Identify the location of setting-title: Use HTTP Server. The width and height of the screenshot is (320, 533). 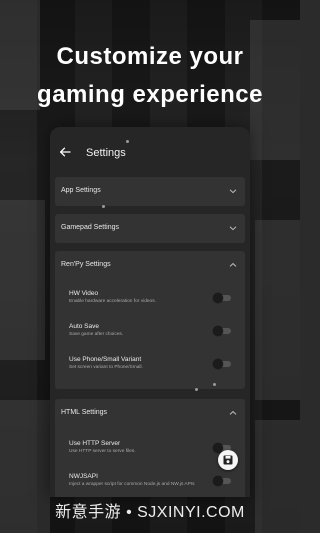
(95, 443).